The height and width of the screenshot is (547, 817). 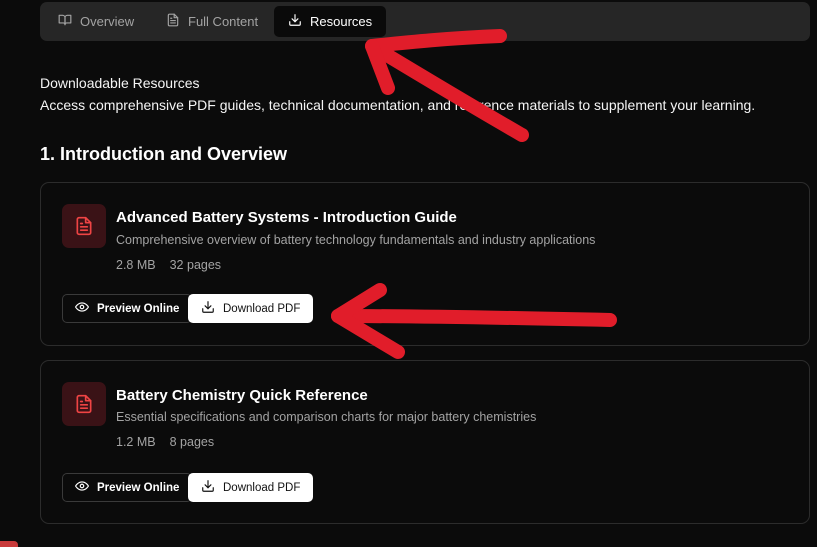 I want to click on corner-marker, so click(x=9, y=544).